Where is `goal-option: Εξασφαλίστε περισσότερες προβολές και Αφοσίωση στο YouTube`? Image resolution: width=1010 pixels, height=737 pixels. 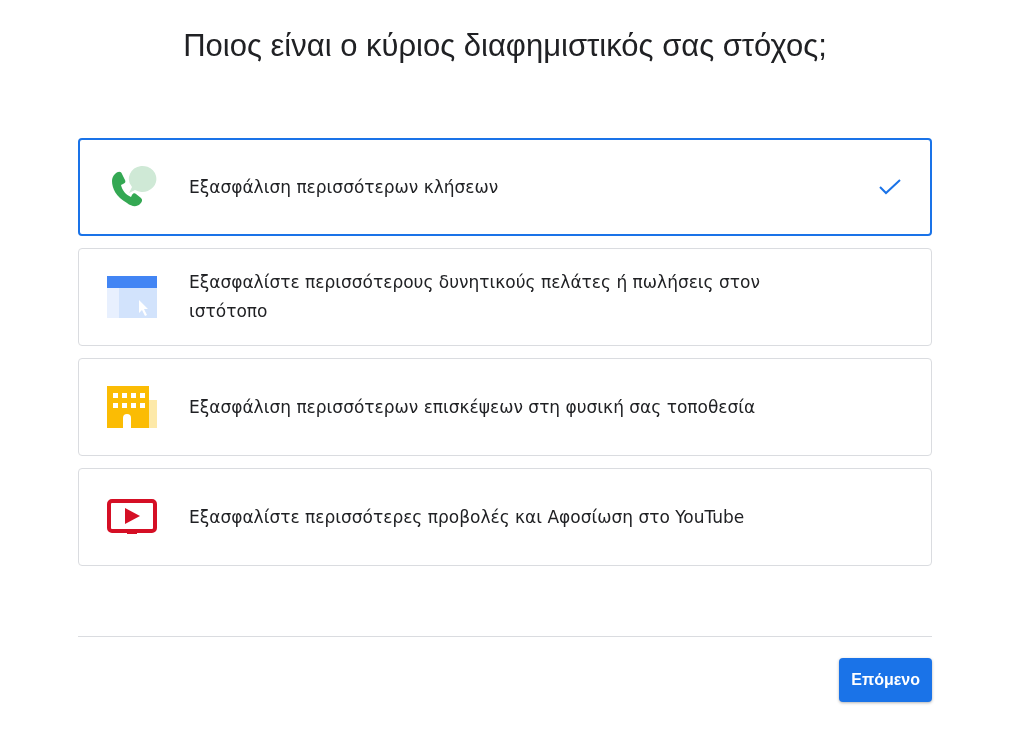
goal-option: Εξασφαλίστε περισσότερες προβολές και Αφοσίωση στο YouTube is located at coordinates (505, 517).